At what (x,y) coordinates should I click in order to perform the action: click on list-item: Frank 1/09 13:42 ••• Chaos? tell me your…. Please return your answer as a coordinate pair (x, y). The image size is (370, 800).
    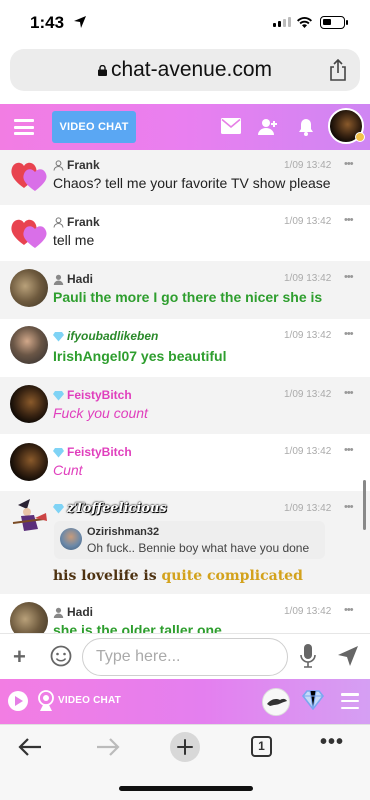
    Looking at the image, I should click on (185, 177).